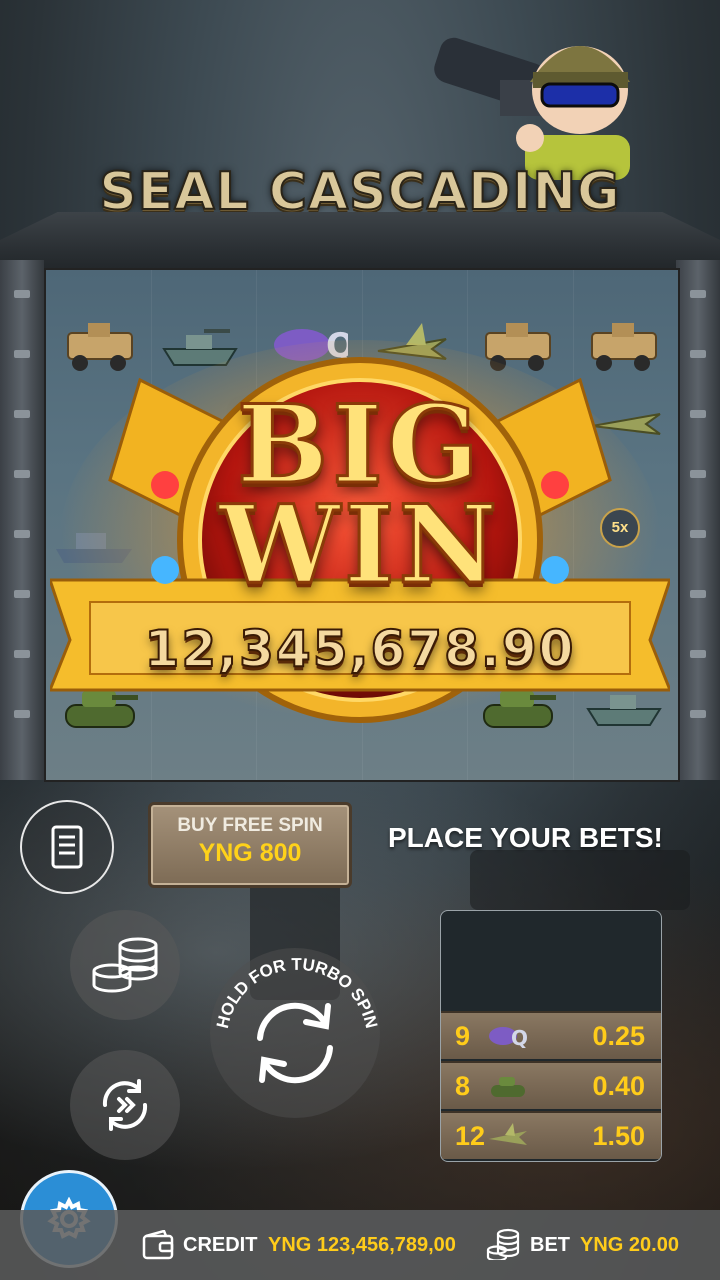 This screenshot has height=1280, width=720. Describe the element at coordinates (463, 1036) in the screenshot. I see `win-count: 9` at that location.